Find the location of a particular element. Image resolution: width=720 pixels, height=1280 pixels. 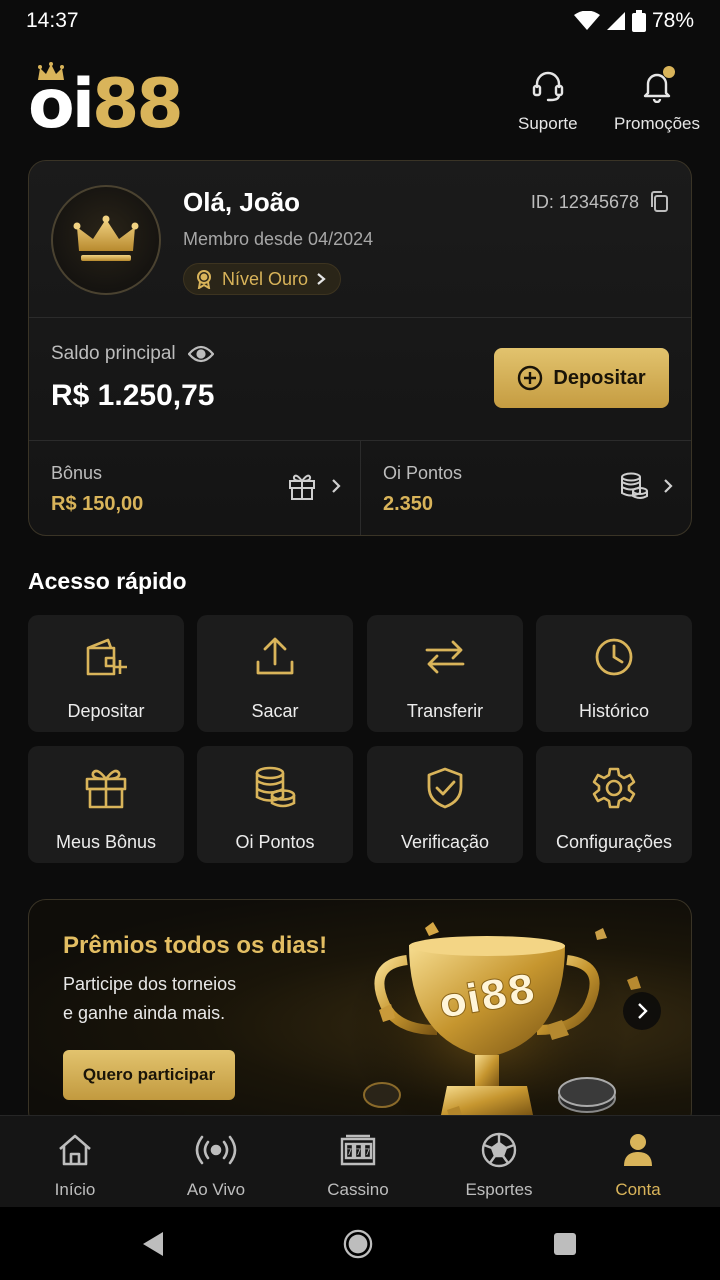

qa-transfer: Transferir is located at coordinates (445, 673).